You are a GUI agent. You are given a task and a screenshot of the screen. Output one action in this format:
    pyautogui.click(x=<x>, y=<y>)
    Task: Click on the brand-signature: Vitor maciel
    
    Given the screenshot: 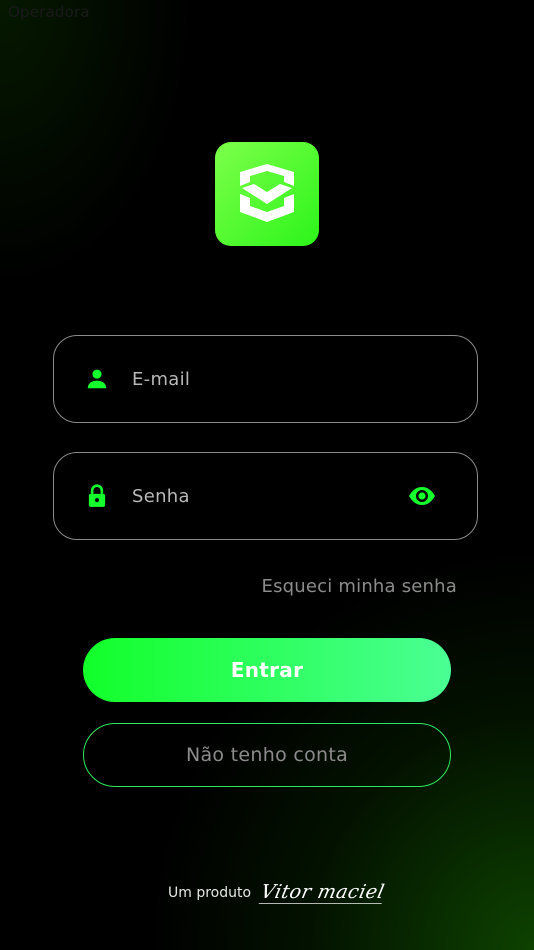 What is the action you would take?
    pyautogui.click(x=322, y=892)
    